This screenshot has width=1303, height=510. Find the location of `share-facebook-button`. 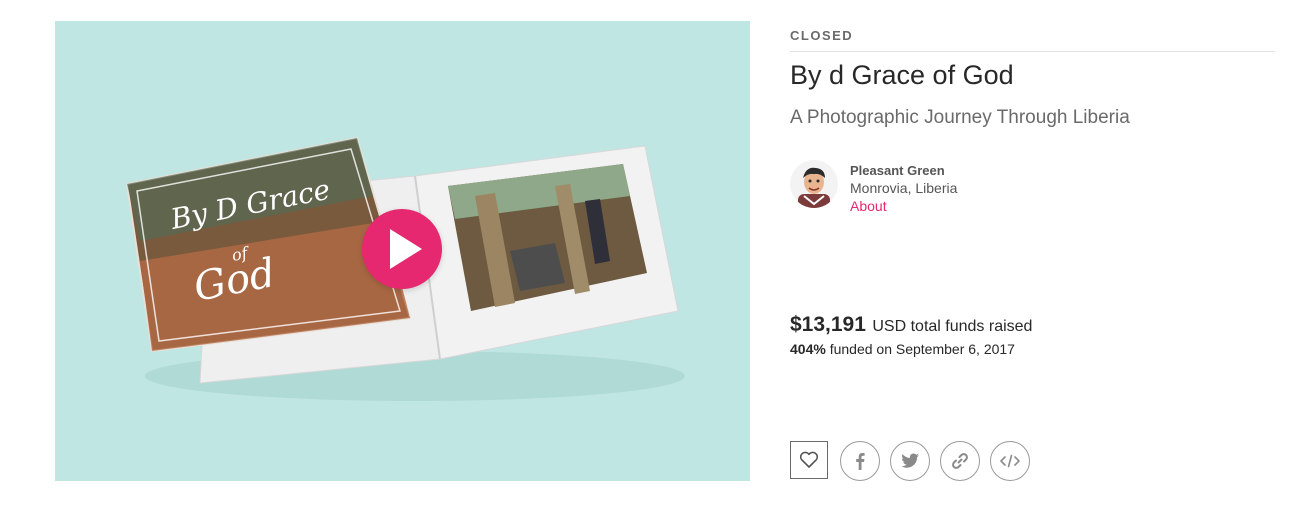

share-facebook-button is located at coordinates (860, 461).